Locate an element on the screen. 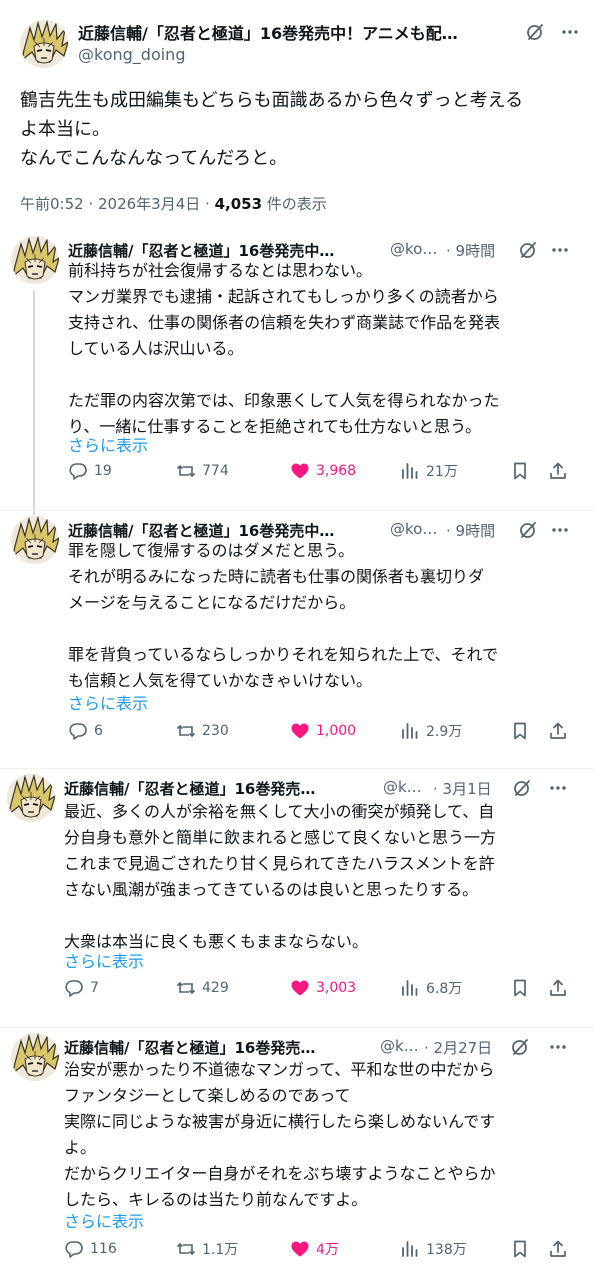 The height and width of the screenshot is (1272, 594). author-handle: @kong_doing is located at coordinates (131, 54).